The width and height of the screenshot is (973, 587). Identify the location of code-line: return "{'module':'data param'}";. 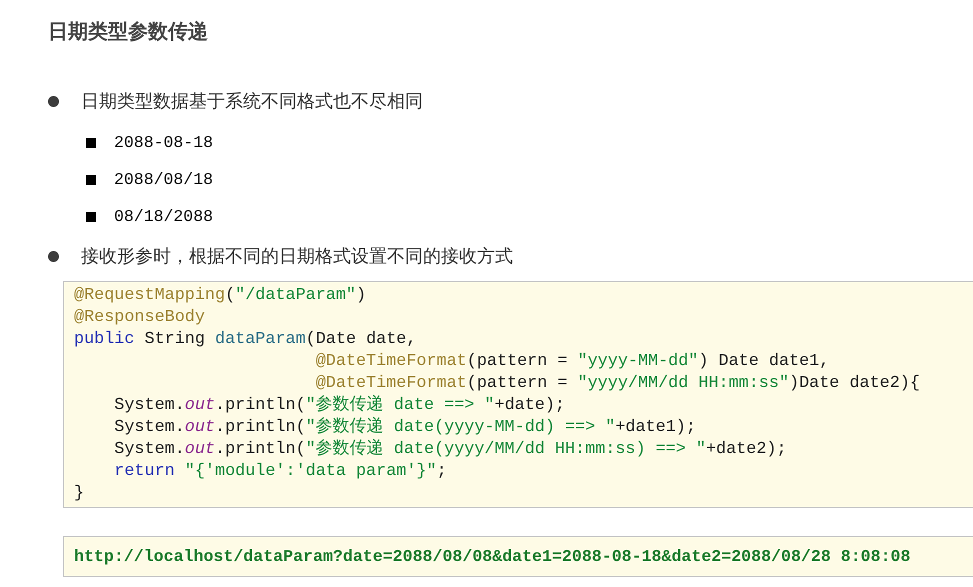
(280, 472).